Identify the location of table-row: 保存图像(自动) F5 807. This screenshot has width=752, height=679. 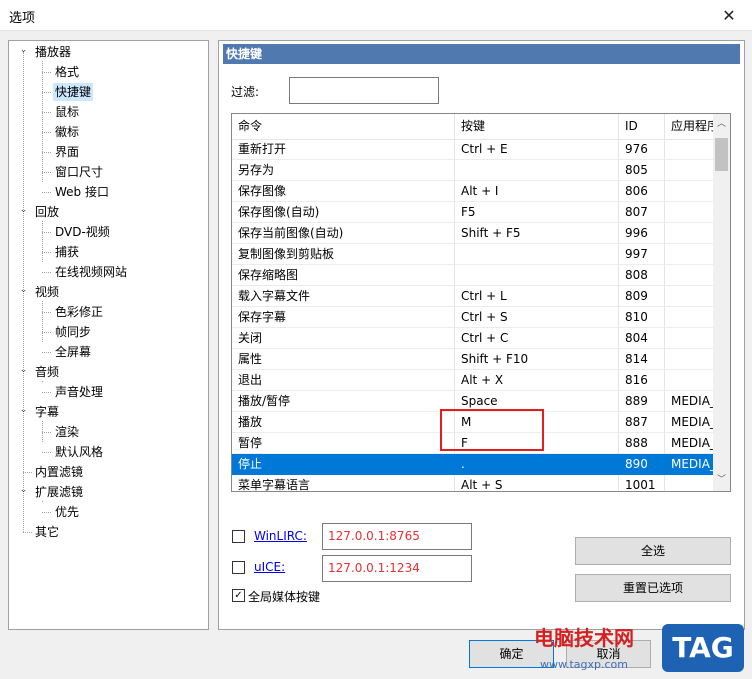
(473, 212).